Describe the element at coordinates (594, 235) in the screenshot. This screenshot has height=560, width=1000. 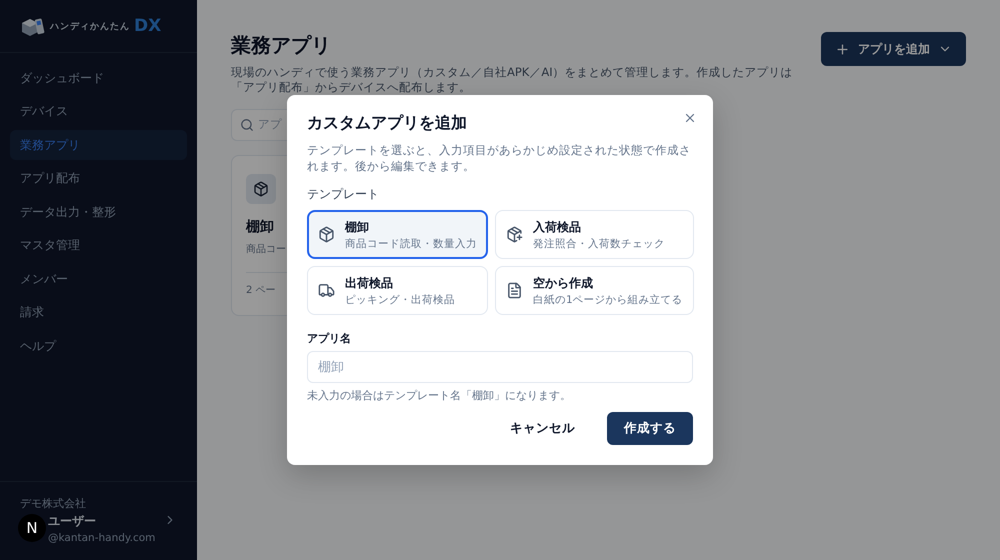
I see `template-option: 入荷検品 発注照合・入荷数チェック` at that location.